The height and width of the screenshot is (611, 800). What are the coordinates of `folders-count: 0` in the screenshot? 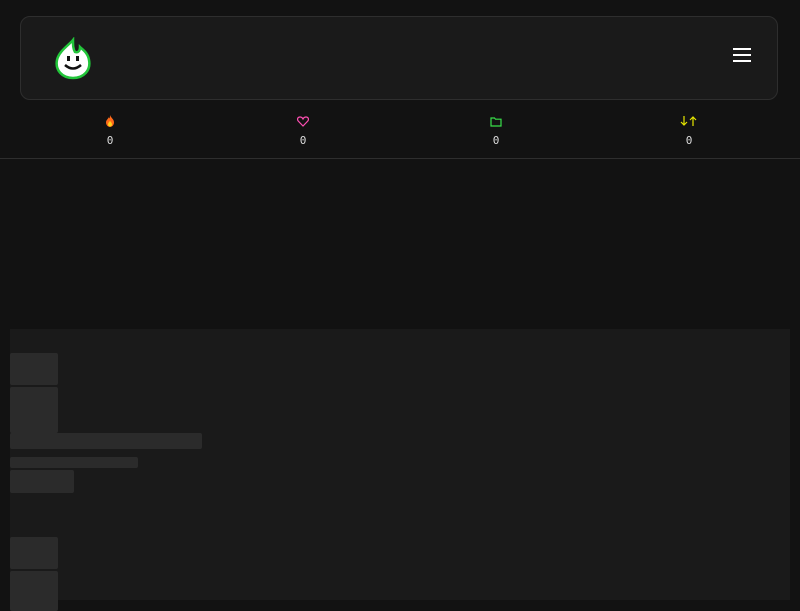 It's located at (496, 140).